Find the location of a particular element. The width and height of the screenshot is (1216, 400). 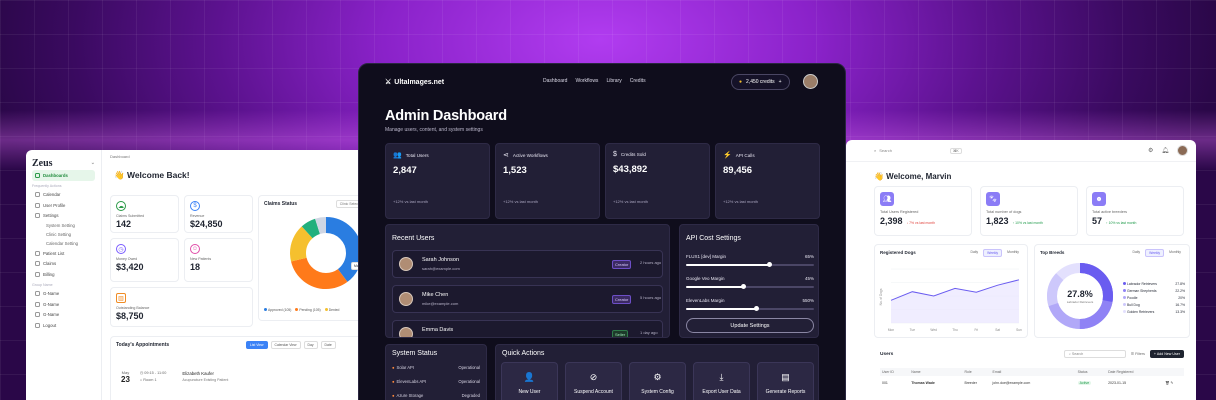

day-select: Day is located at coordinates (310, 345).